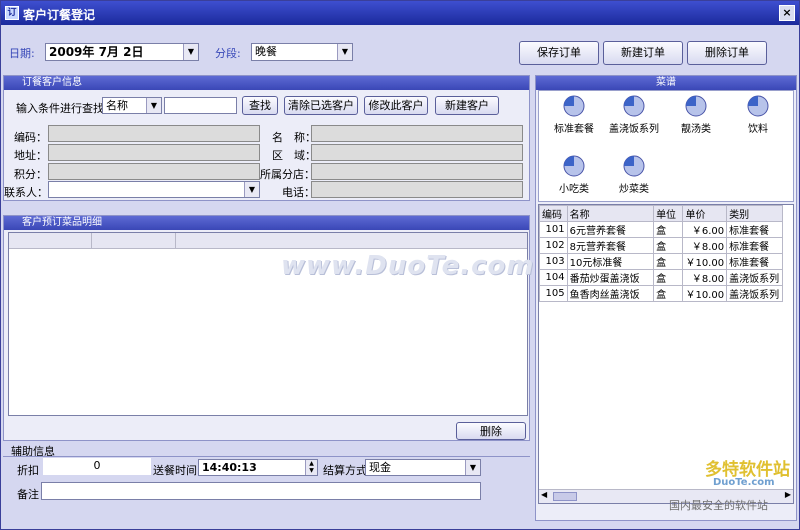 This screenshot has width=800, height=530. I want to click on delivery-time-input: 14:40:13 ▲ ▼, so click(258, 467).